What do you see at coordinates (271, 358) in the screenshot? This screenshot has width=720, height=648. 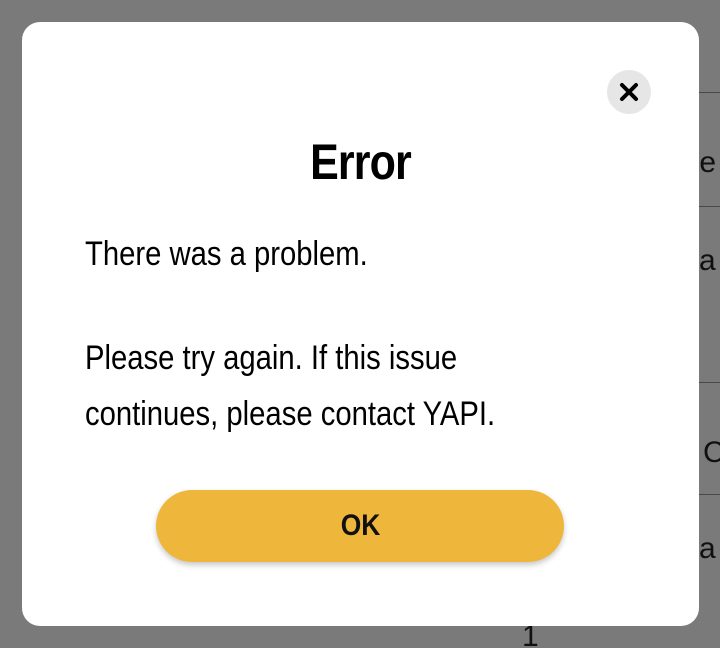 I see `instruction-line: Please try again. If this issue` at bounding box center [271, 358].